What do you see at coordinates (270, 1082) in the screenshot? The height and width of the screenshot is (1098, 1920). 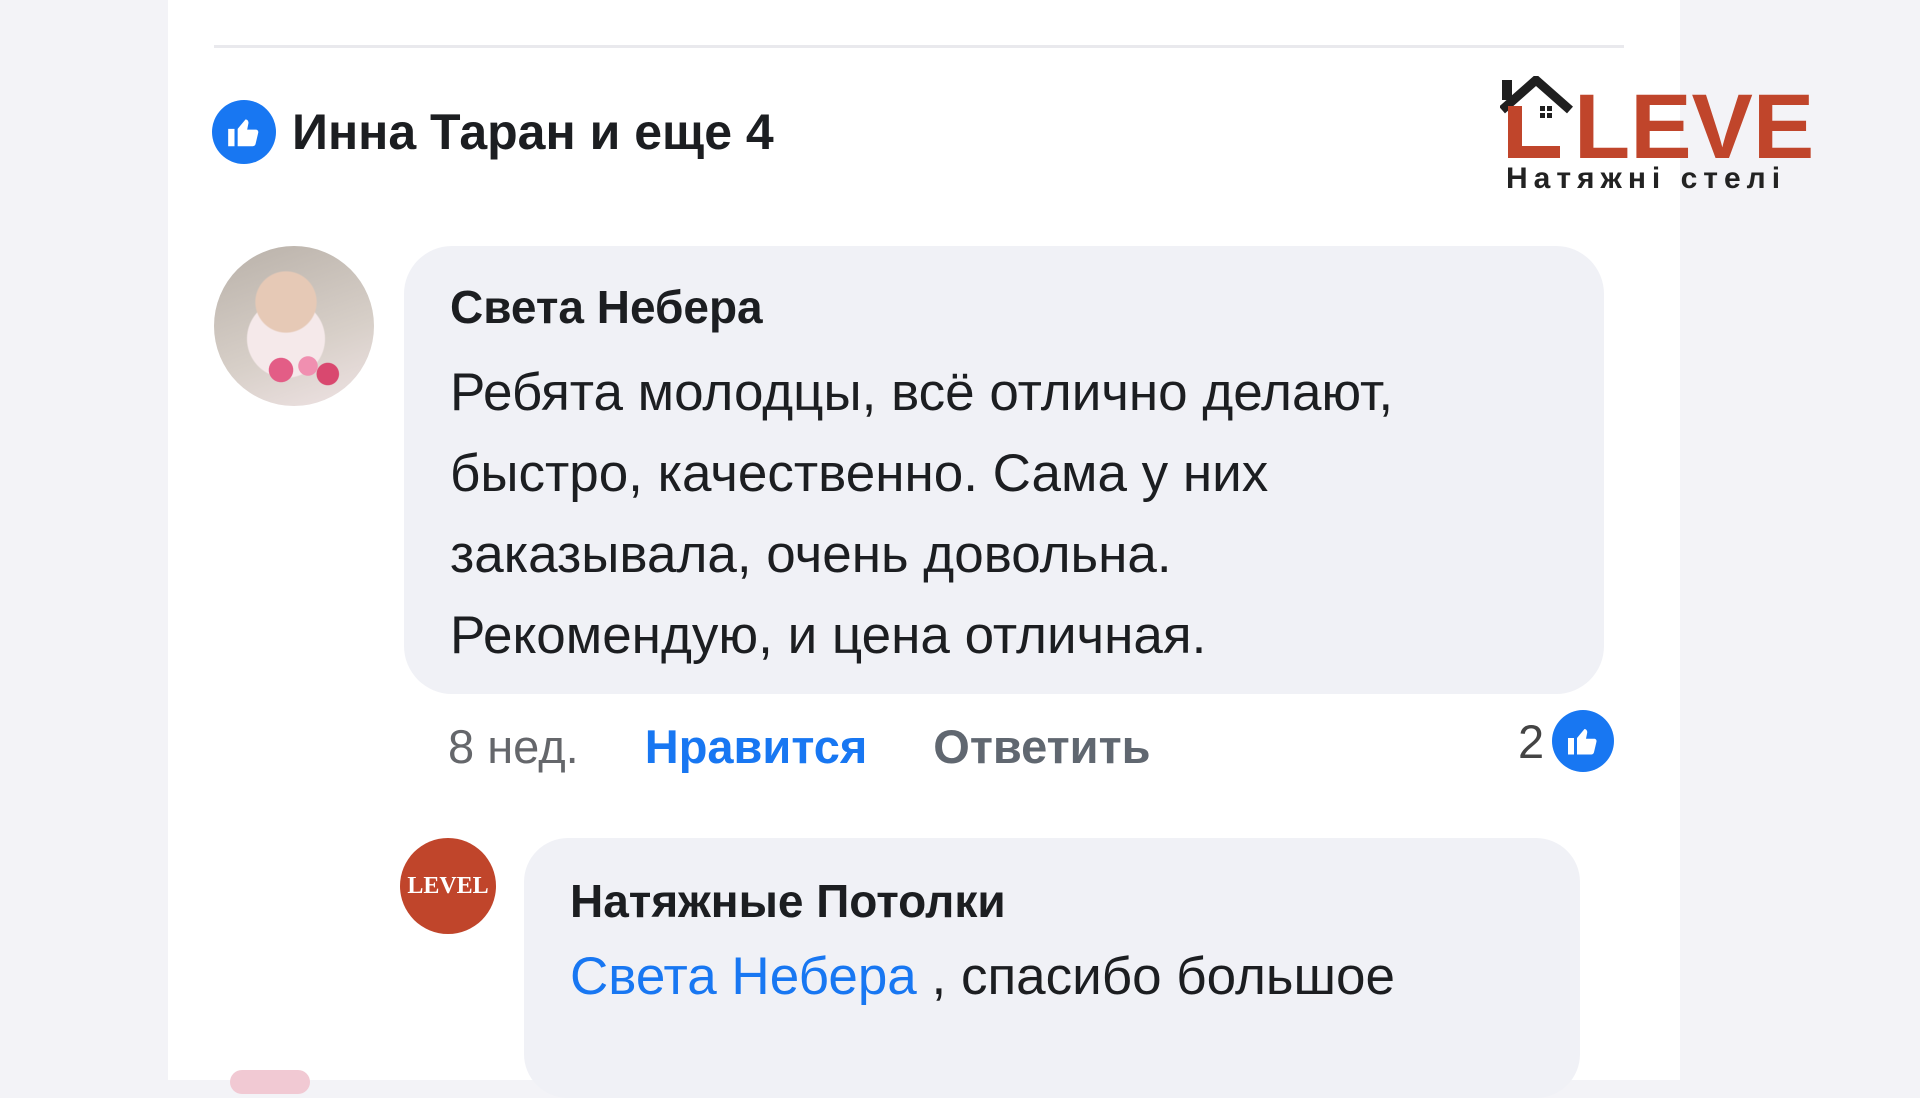 I see `partial-reaction` at bounding box center [270, 1082].